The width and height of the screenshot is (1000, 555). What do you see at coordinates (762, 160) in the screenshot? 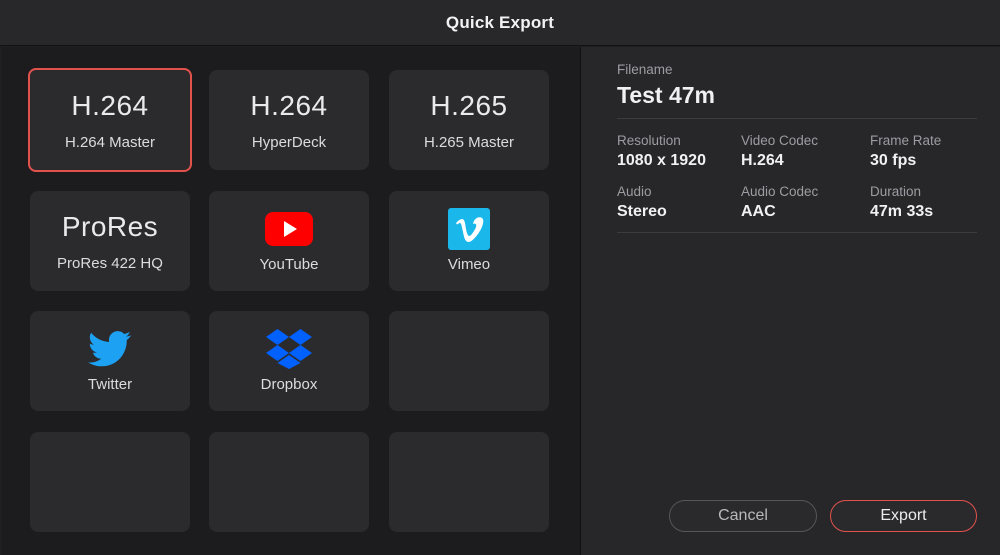
I see `video-codec-value: H.264` at bounding box center [762, 160].